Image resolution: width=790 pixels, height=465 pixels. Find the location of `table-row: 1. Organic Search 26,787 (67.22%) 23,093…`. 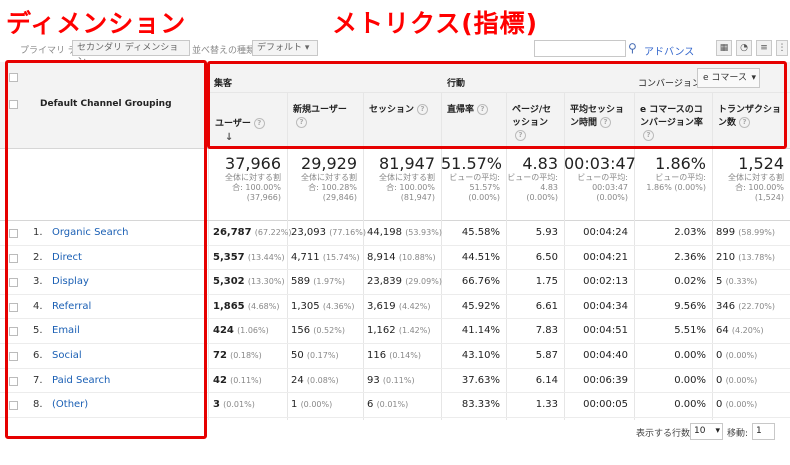

table-row: 1. Organic Search 26,787 (67.22%) 23,093… is located at coordinates (395, 233).